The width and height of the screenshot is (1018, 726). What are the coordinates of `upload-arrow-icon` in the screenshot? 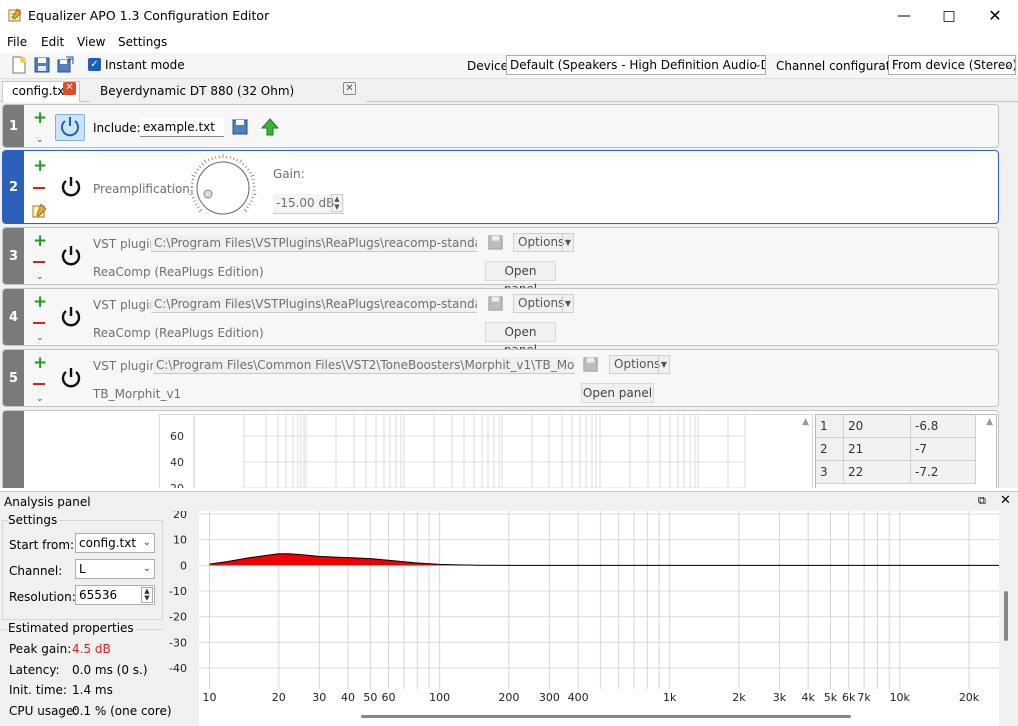 It's located at (270, 127).